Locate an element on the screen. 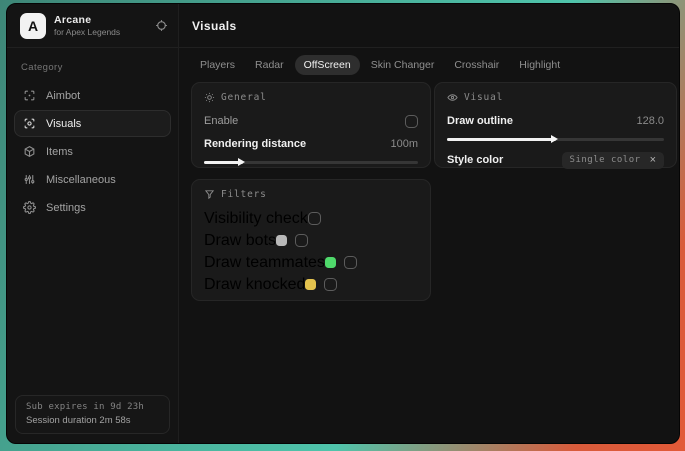 The width and height of the screenshot is (685, 451). sidebar-item-miscellaneous: Miscellaneous is located at coordinates (92, 179).